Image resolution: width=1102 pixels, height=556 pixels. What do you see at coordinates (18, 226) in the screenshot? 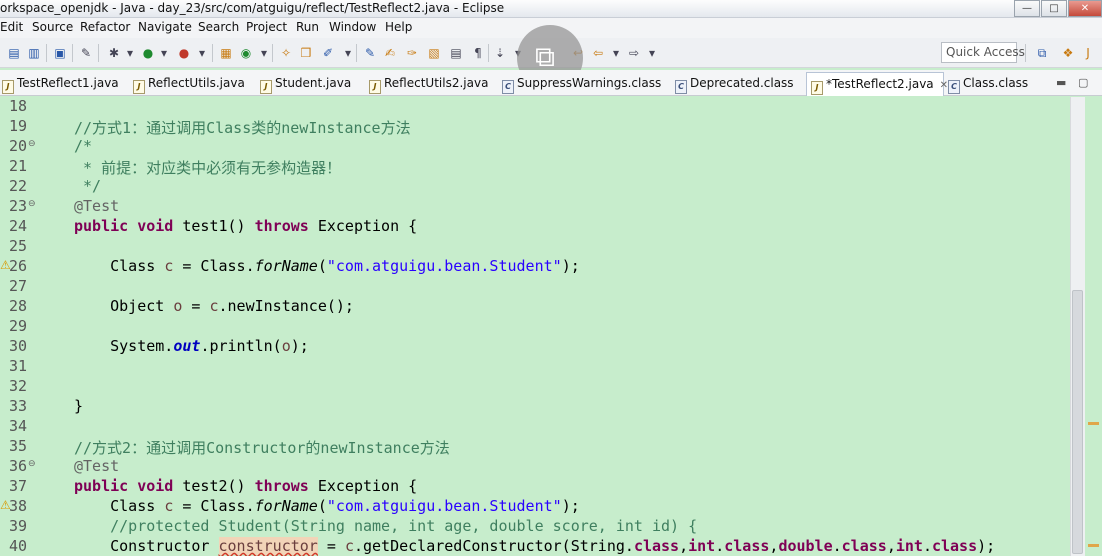
I see `line-number: 24` at bounding box center [18, 226].